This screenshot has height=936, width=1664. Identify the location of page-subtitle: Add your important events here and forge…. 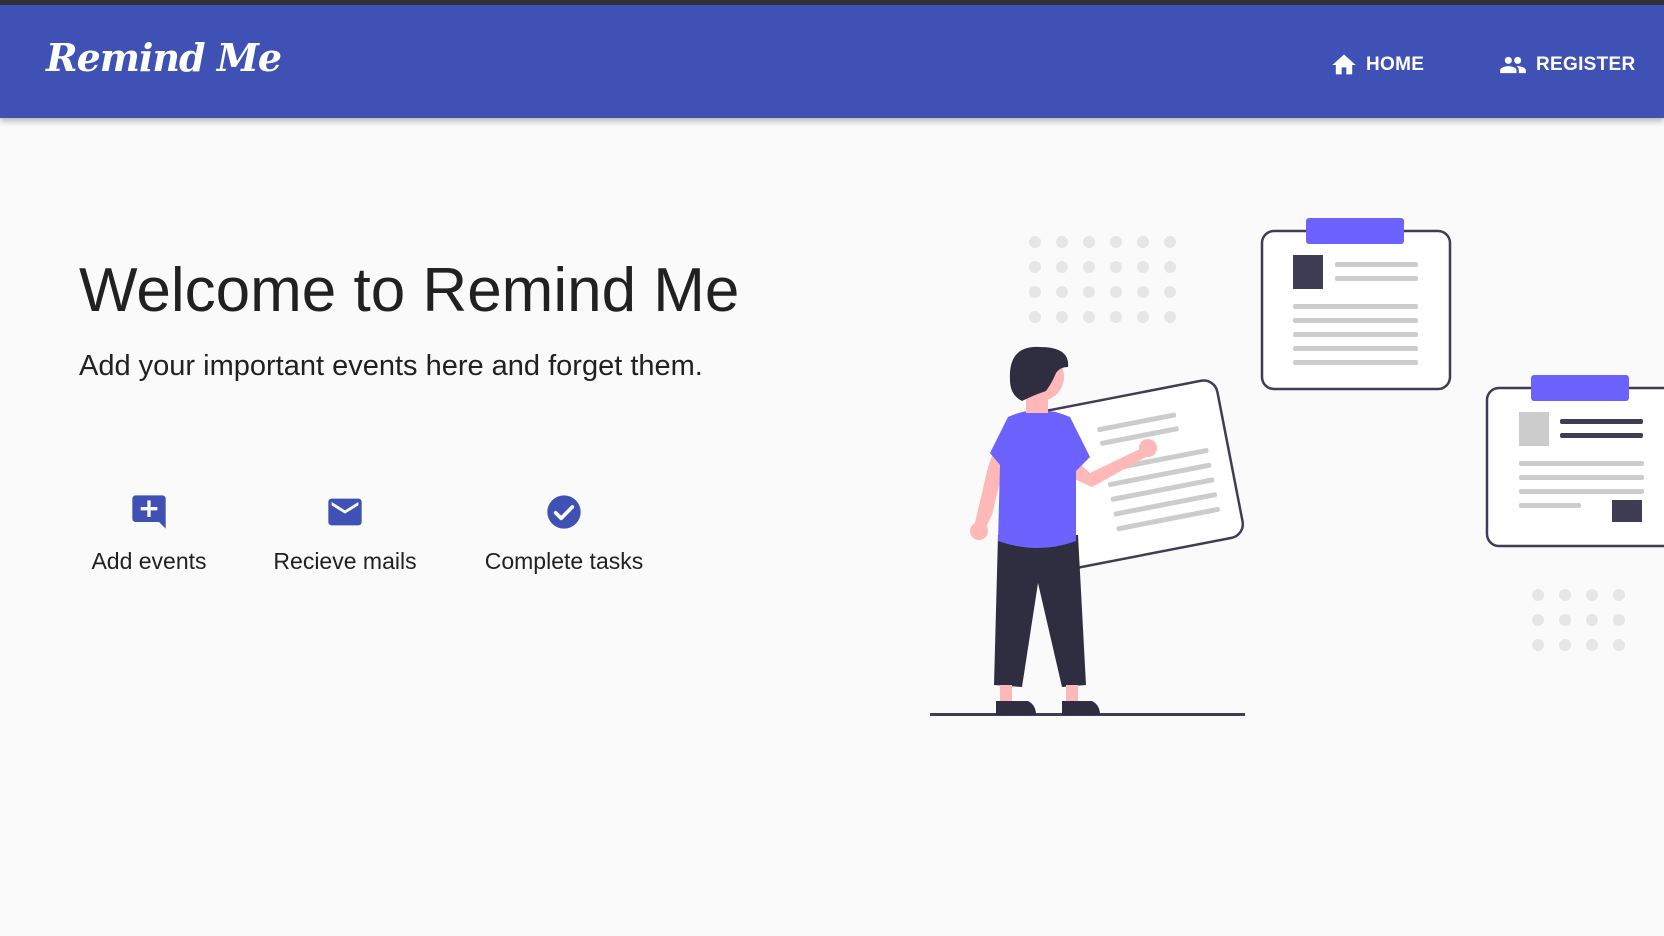
(391, 366).